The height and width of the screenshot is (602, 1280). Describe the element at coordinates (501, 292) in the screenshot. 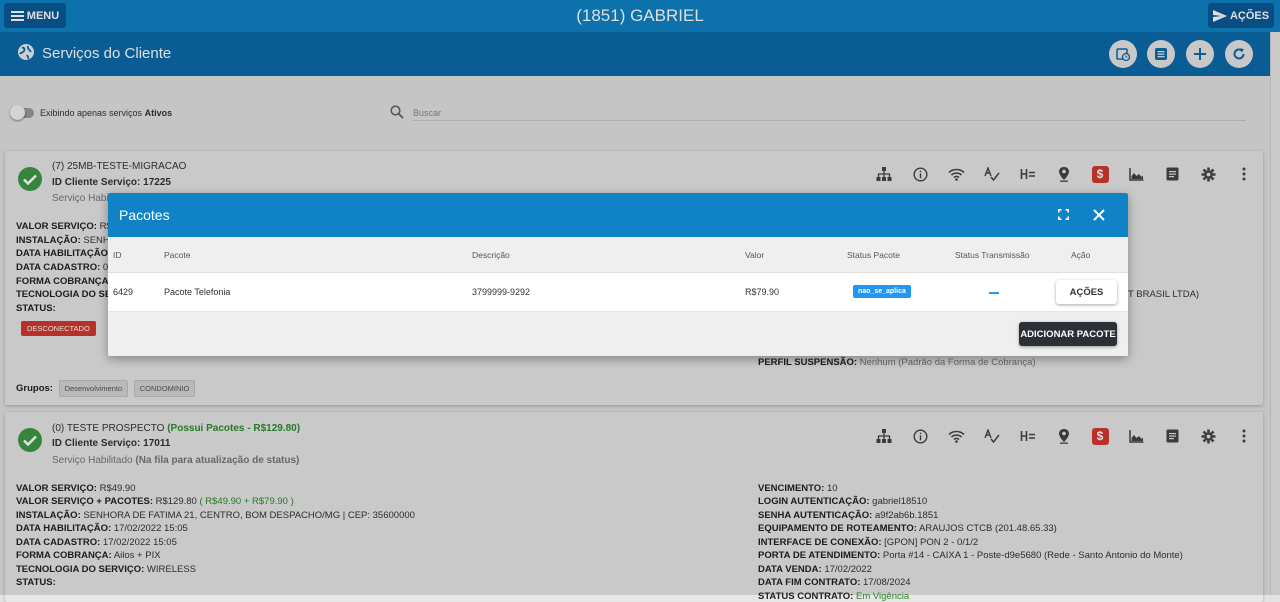

I see `cell-descricao: 3799999-9292` at that location.